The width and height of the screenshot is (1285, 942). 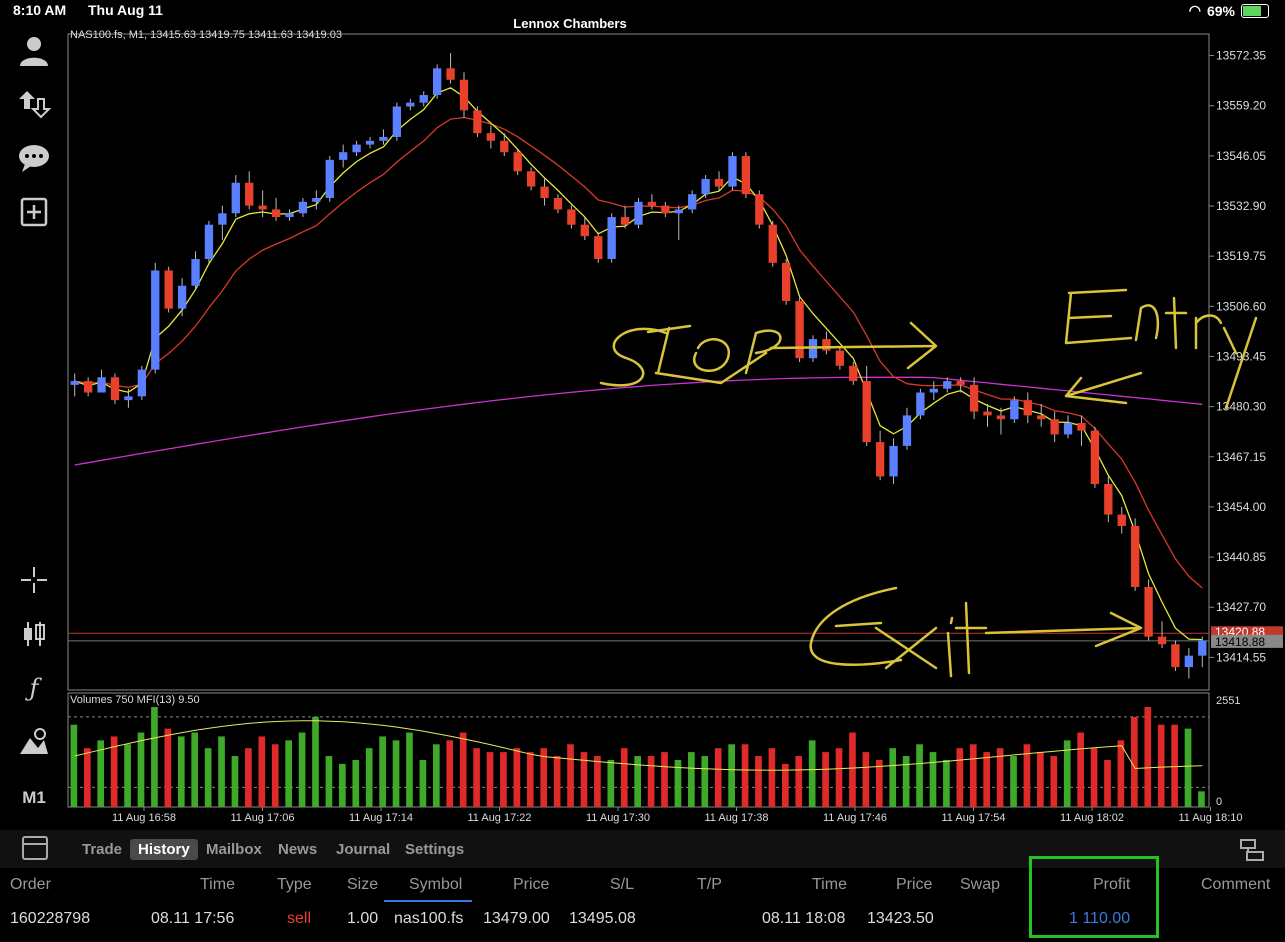 I want to click on tab-settings: Settings, so click(x=434, y=849).